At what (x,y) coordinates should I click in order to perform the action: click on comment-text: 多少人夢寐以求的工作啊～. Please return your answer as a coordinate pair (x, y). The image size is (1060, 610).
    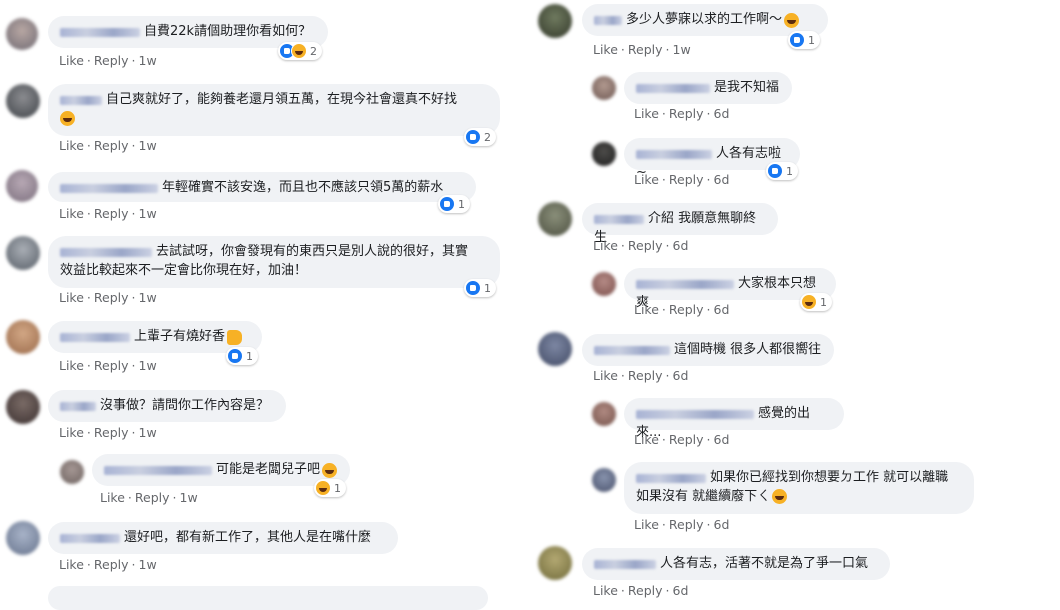
    Looking at the image, I should click on (704, 19).